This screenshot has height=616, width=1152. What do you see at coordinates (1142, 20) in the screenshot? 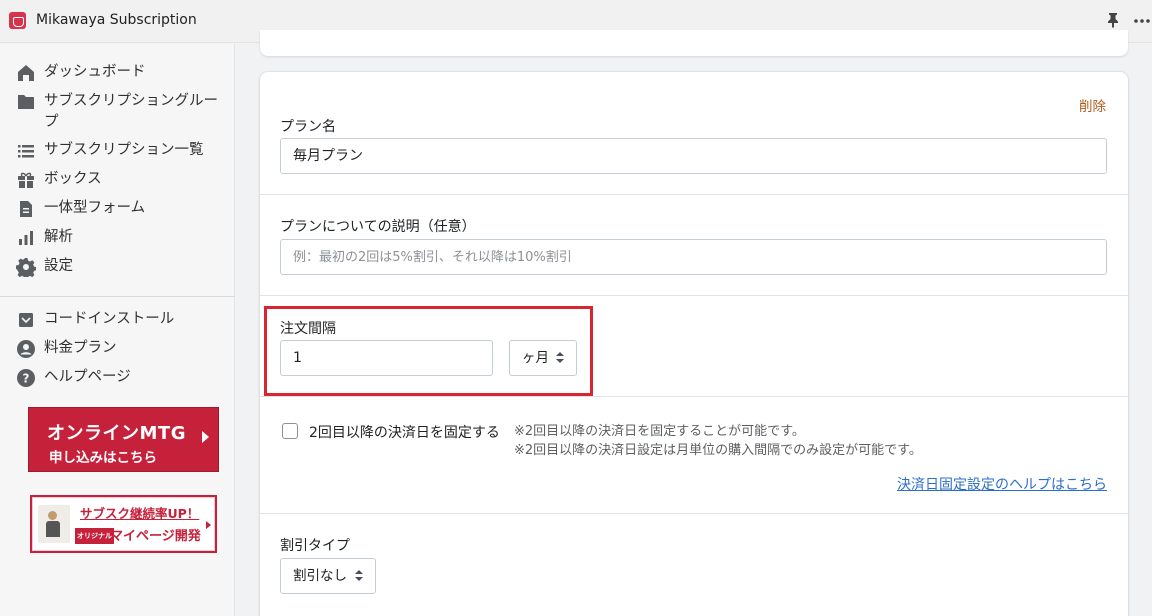
I see `more-icon` at bounding box center [1142, 20].